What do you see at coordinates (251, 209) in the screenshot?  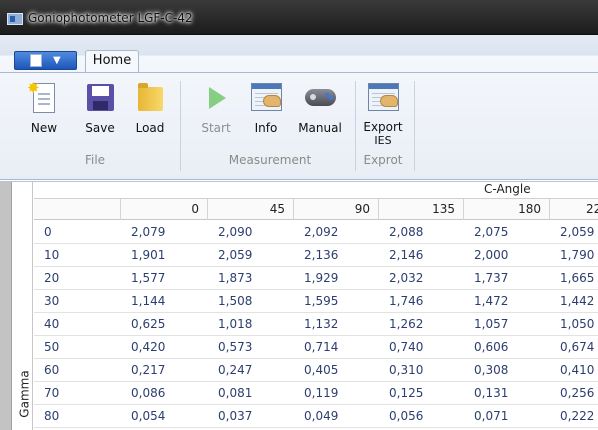 I see `column-header: 45` at bounding box center [251, 209].